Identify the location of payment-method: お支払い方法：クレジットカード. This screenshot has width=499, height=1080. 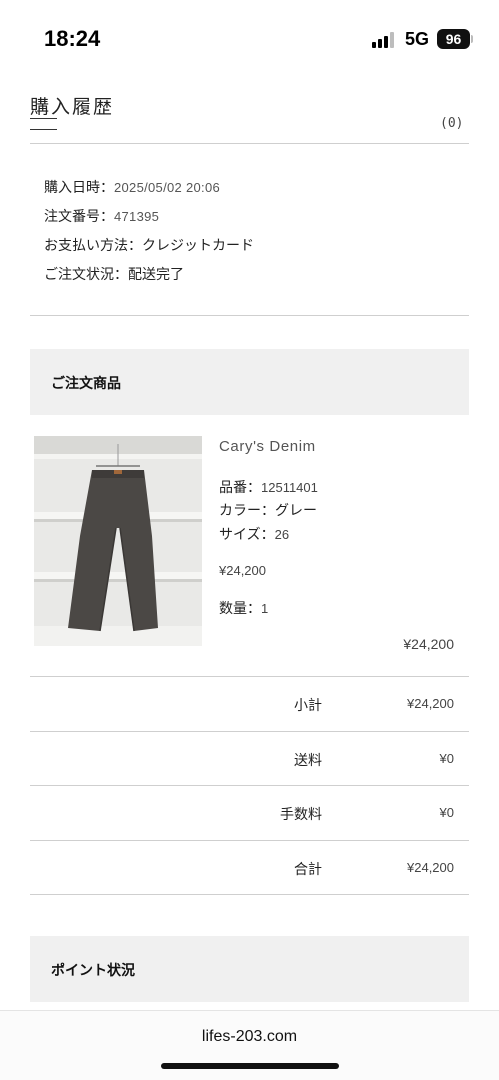
(149, 246).